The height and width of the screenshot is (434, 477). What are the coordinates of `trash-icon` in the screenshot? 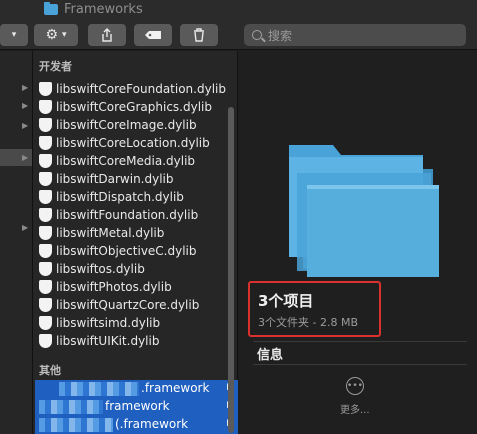 It's located at (199, 35).